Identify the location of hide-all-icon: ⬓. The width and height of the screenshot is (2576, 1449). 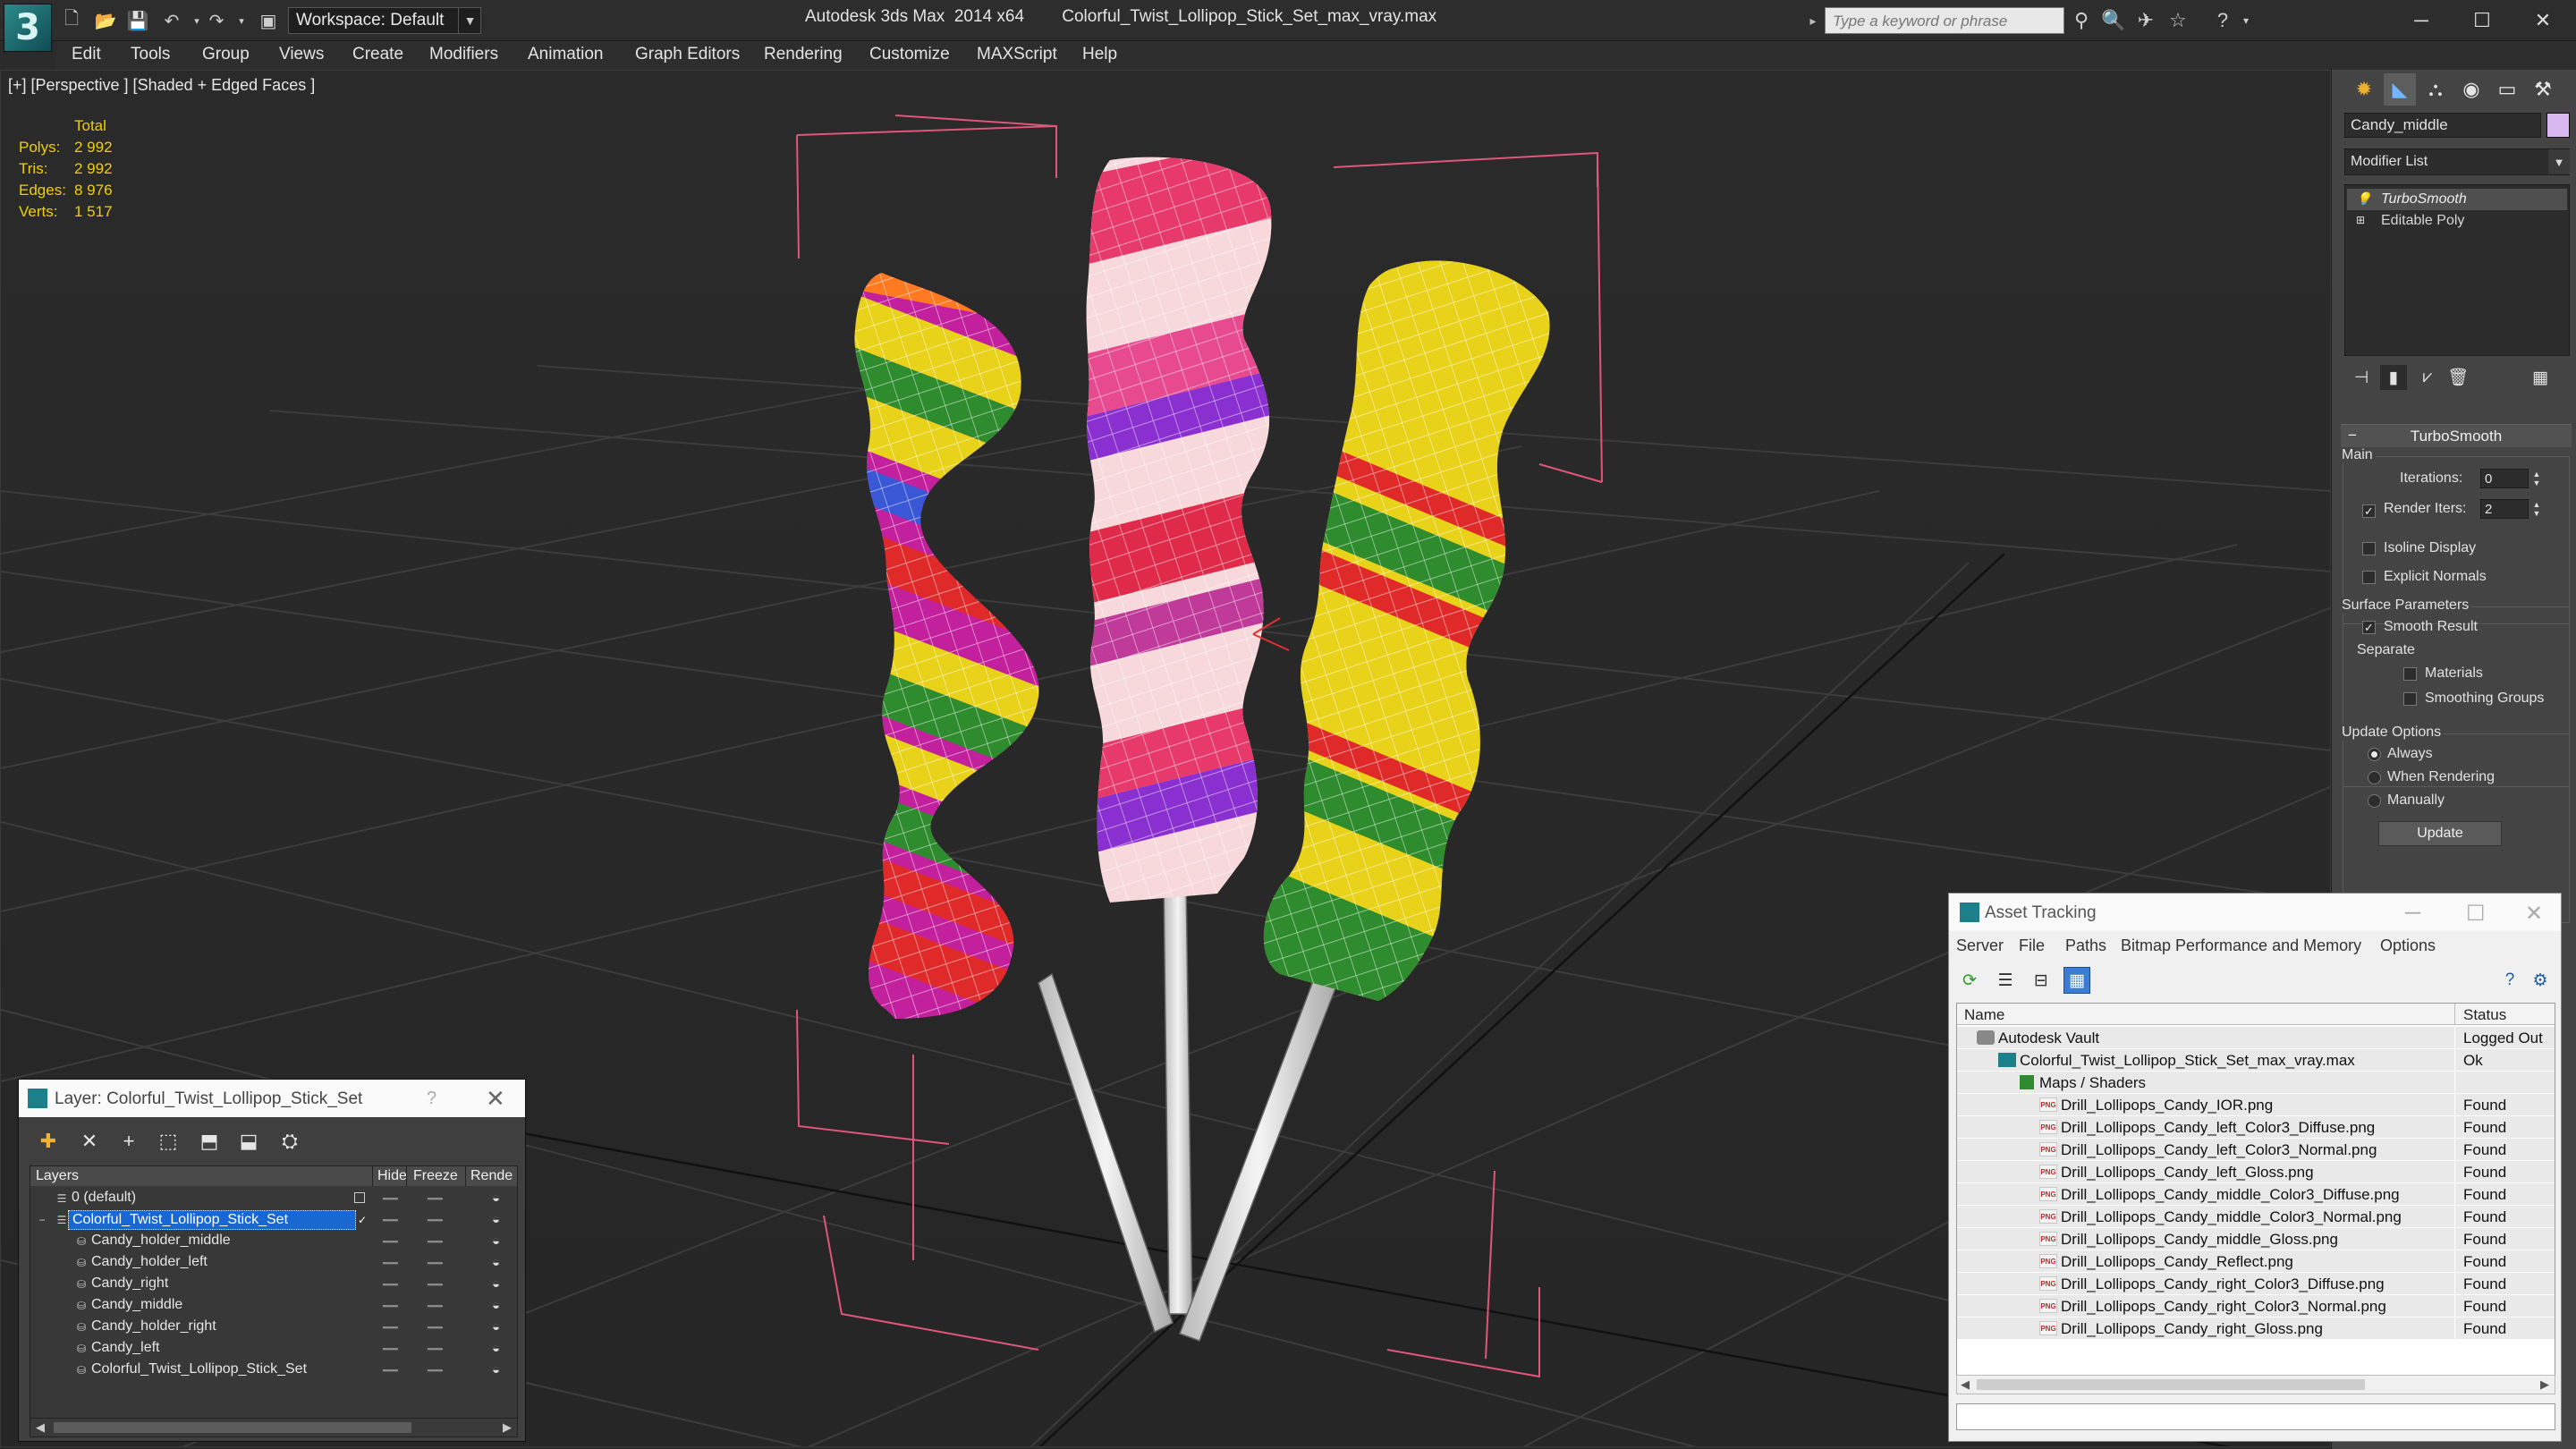
(248, 1141).